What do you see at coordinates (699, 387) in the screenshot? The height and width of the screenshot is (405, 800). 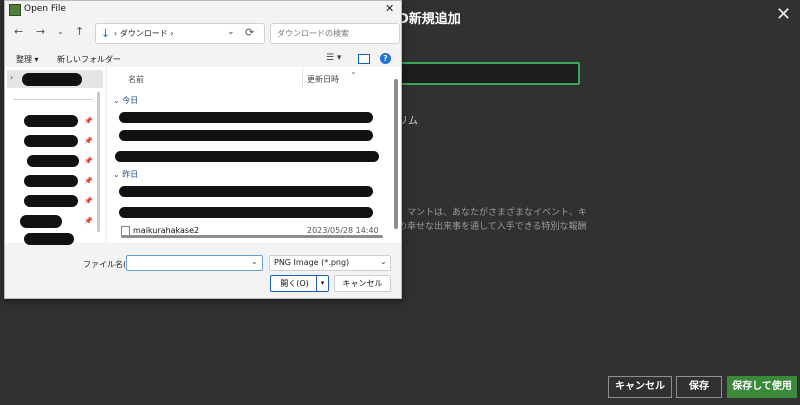 I see `save-button: 保存` at bounding box center [699, 387].